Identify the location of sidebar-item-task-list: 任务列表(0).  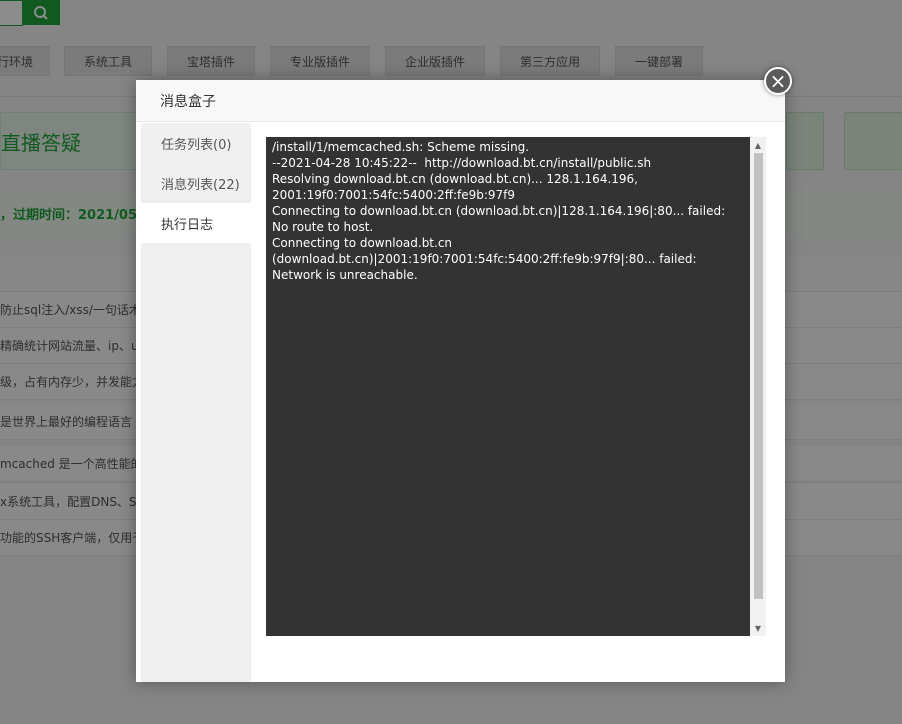
(196, 143).